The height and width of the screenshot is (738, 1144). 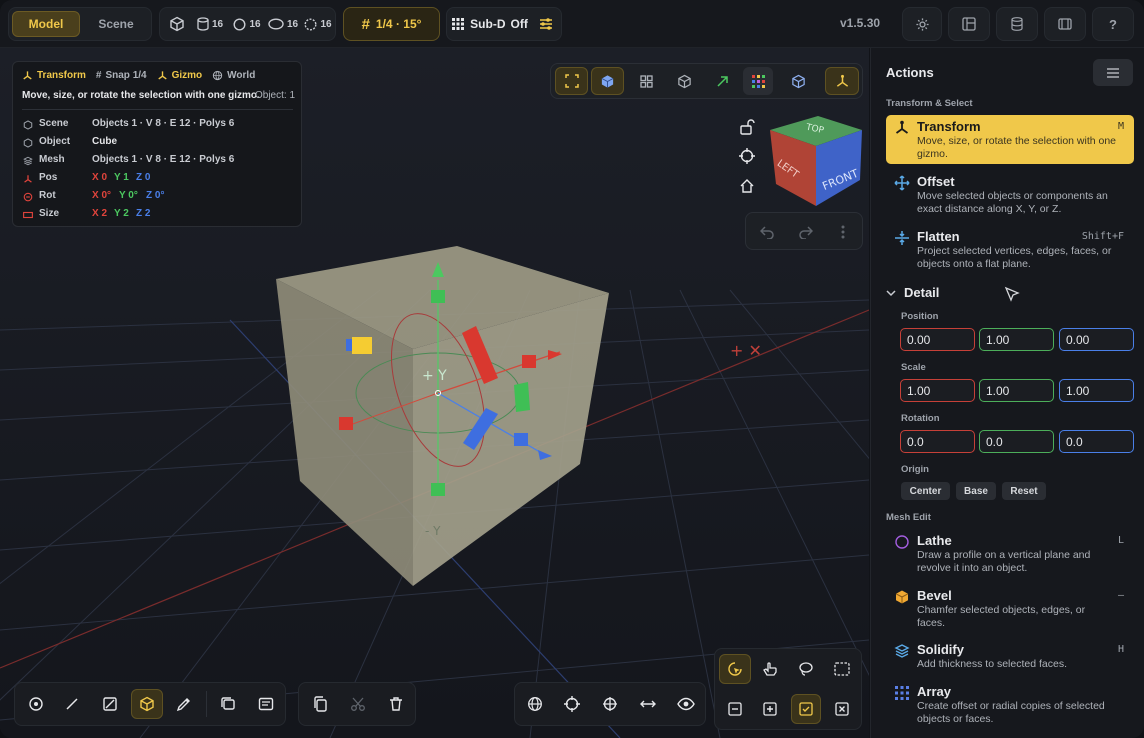 What do you see at coordinates (902, 183) in the screenshot?
I see `move-arrows-icon` at bounding box center [902, 183].